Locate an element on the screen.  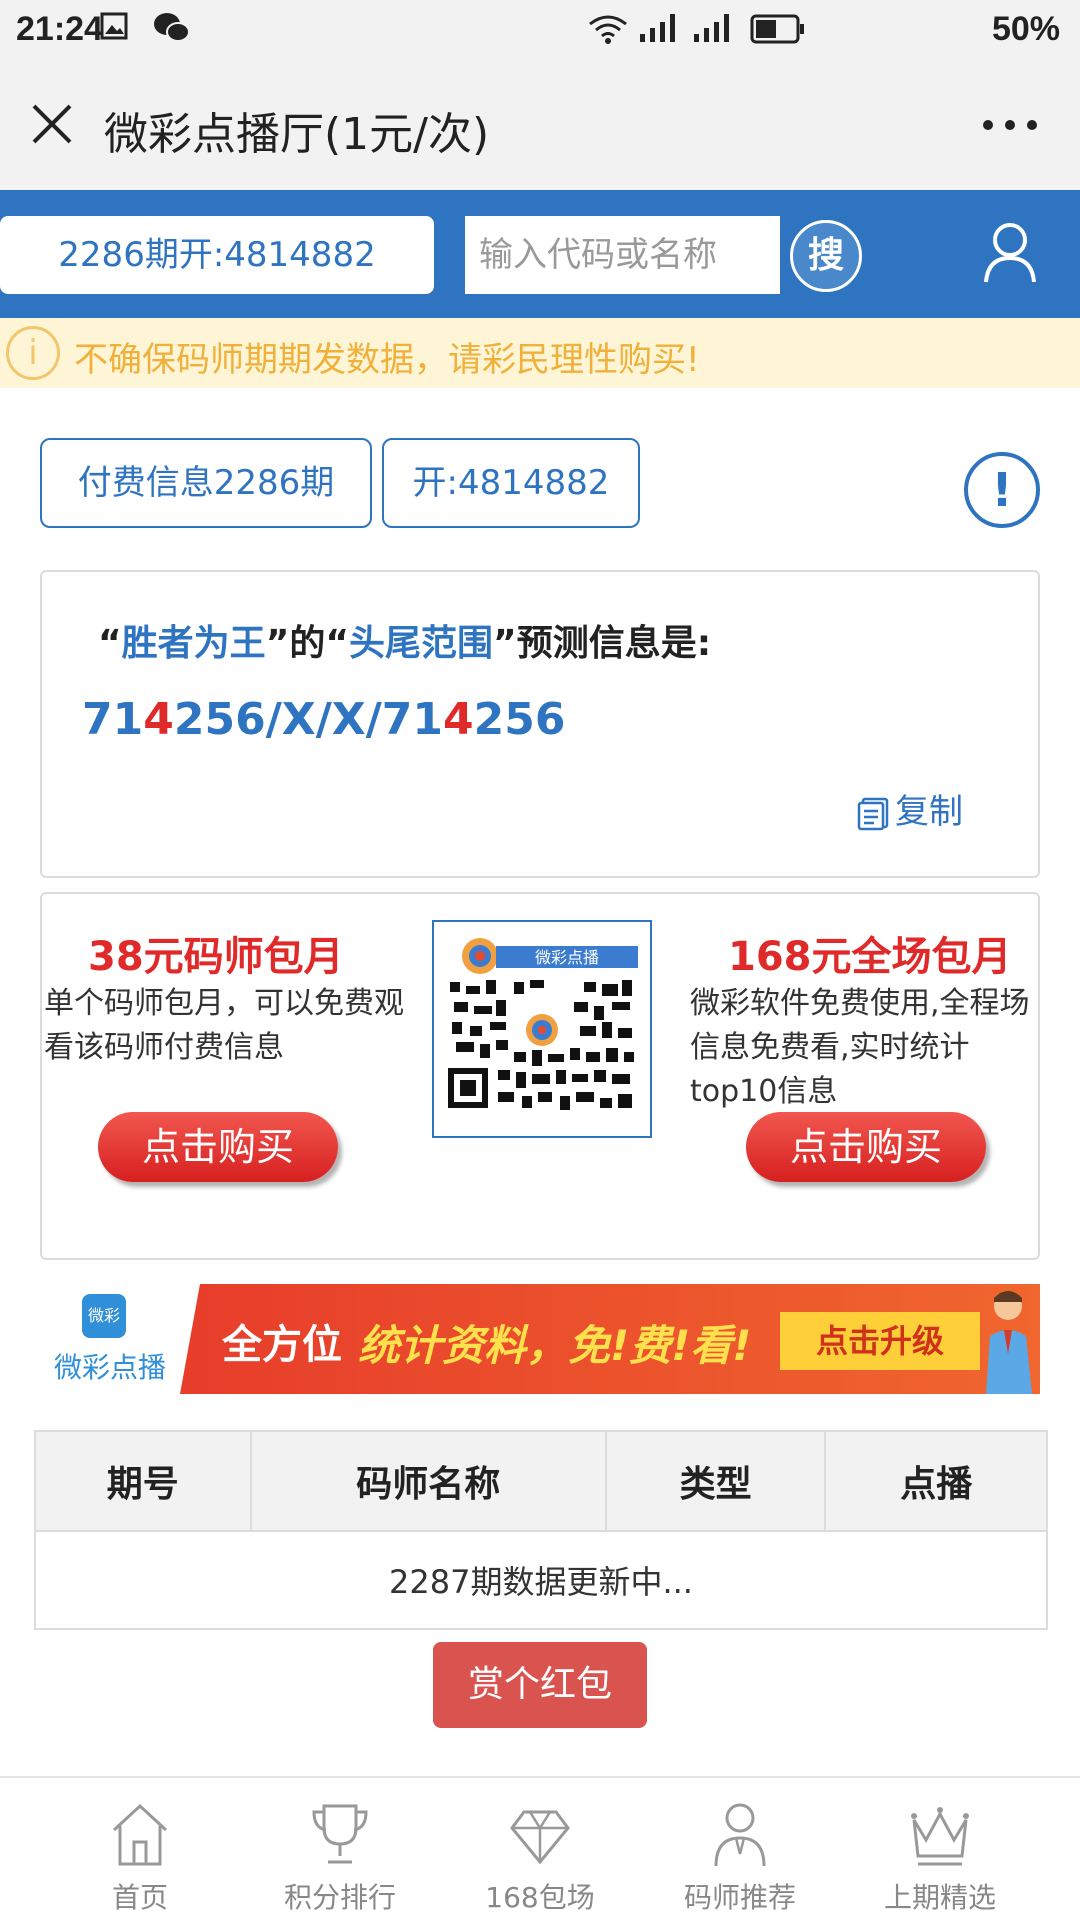
nav-item-home: 首页 is located at coordinates (140, 1849).